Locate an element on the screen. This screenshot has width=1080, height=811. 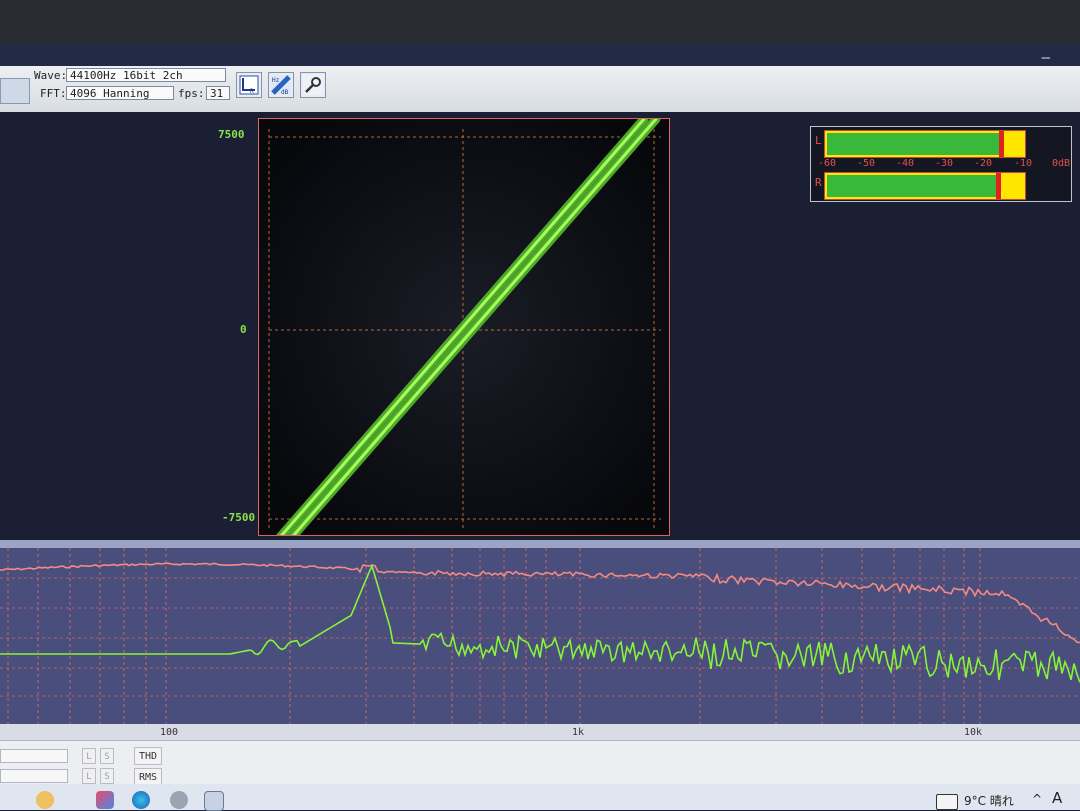
svg-text: R is located at coordinates (252, 91).